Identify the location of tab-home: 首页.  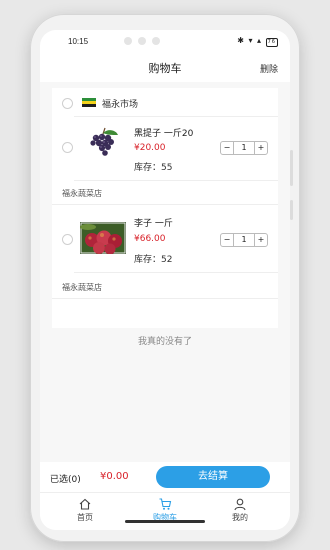
(85, 510).